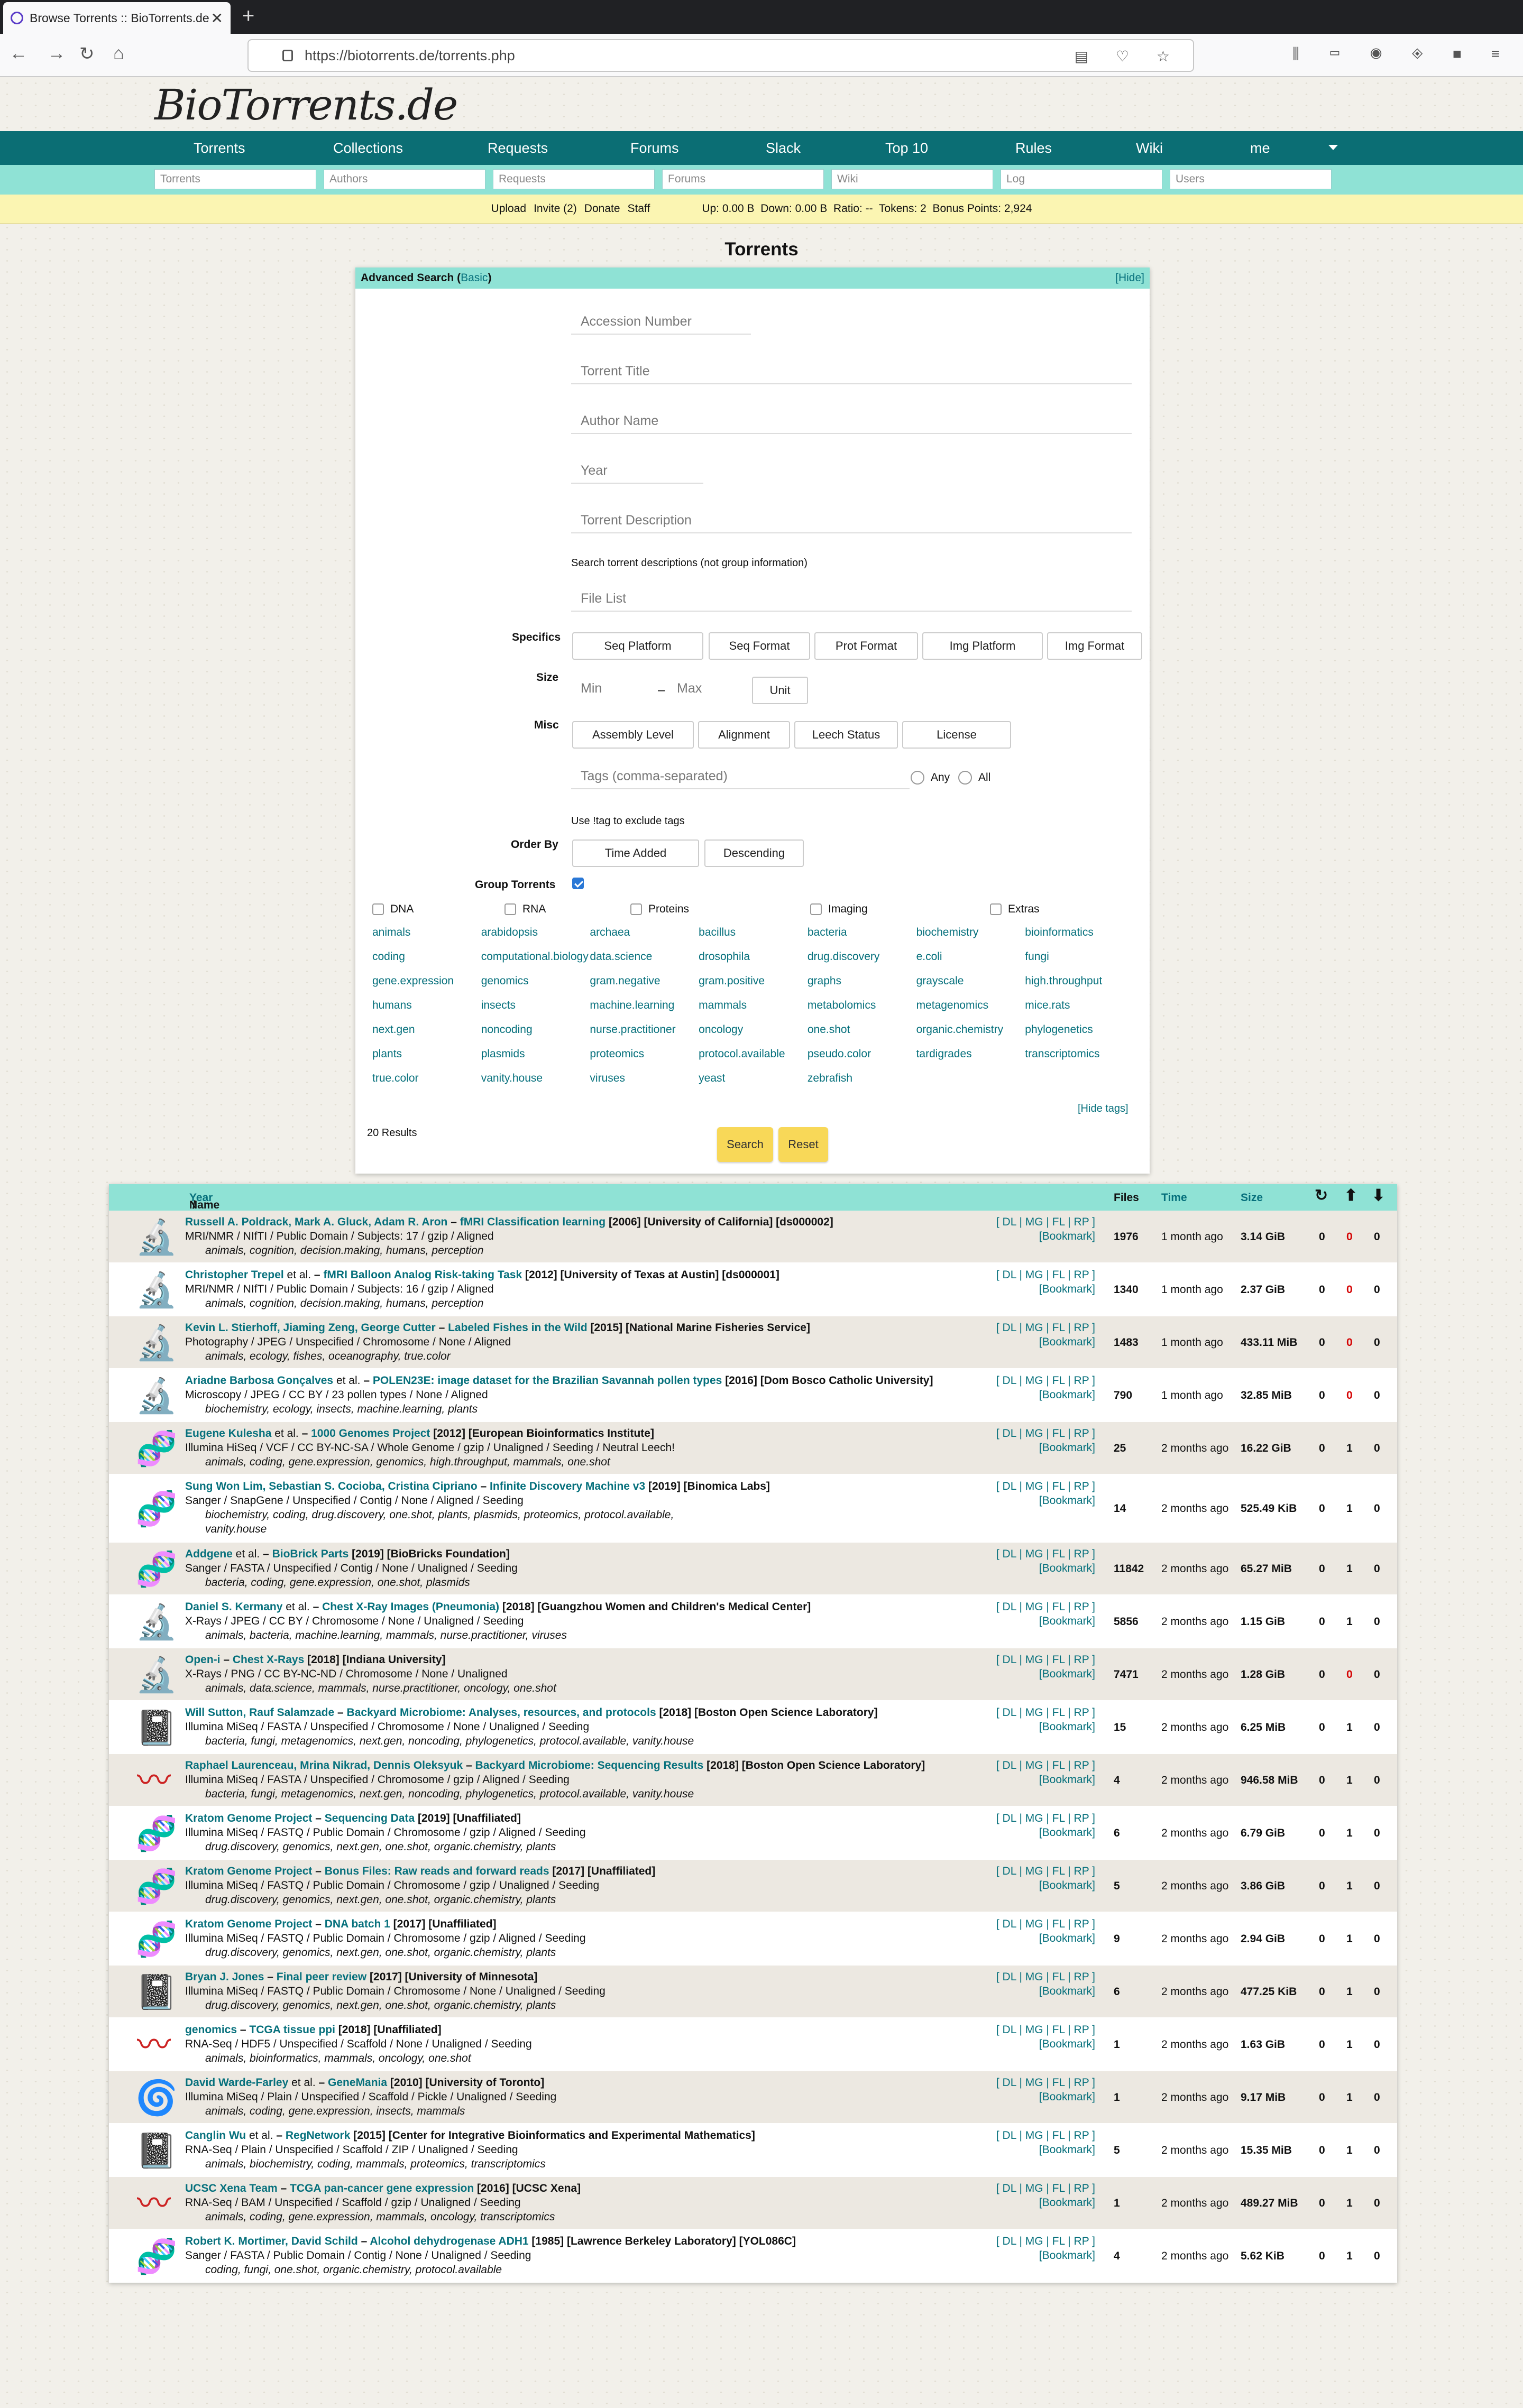 The height and width of the screenshot is (2408, 1523). What do you see at coordinates (1079, 1054) in the screenshot?
I see `tag-link: transcriptomics` at bounding box center [1079, 1054].